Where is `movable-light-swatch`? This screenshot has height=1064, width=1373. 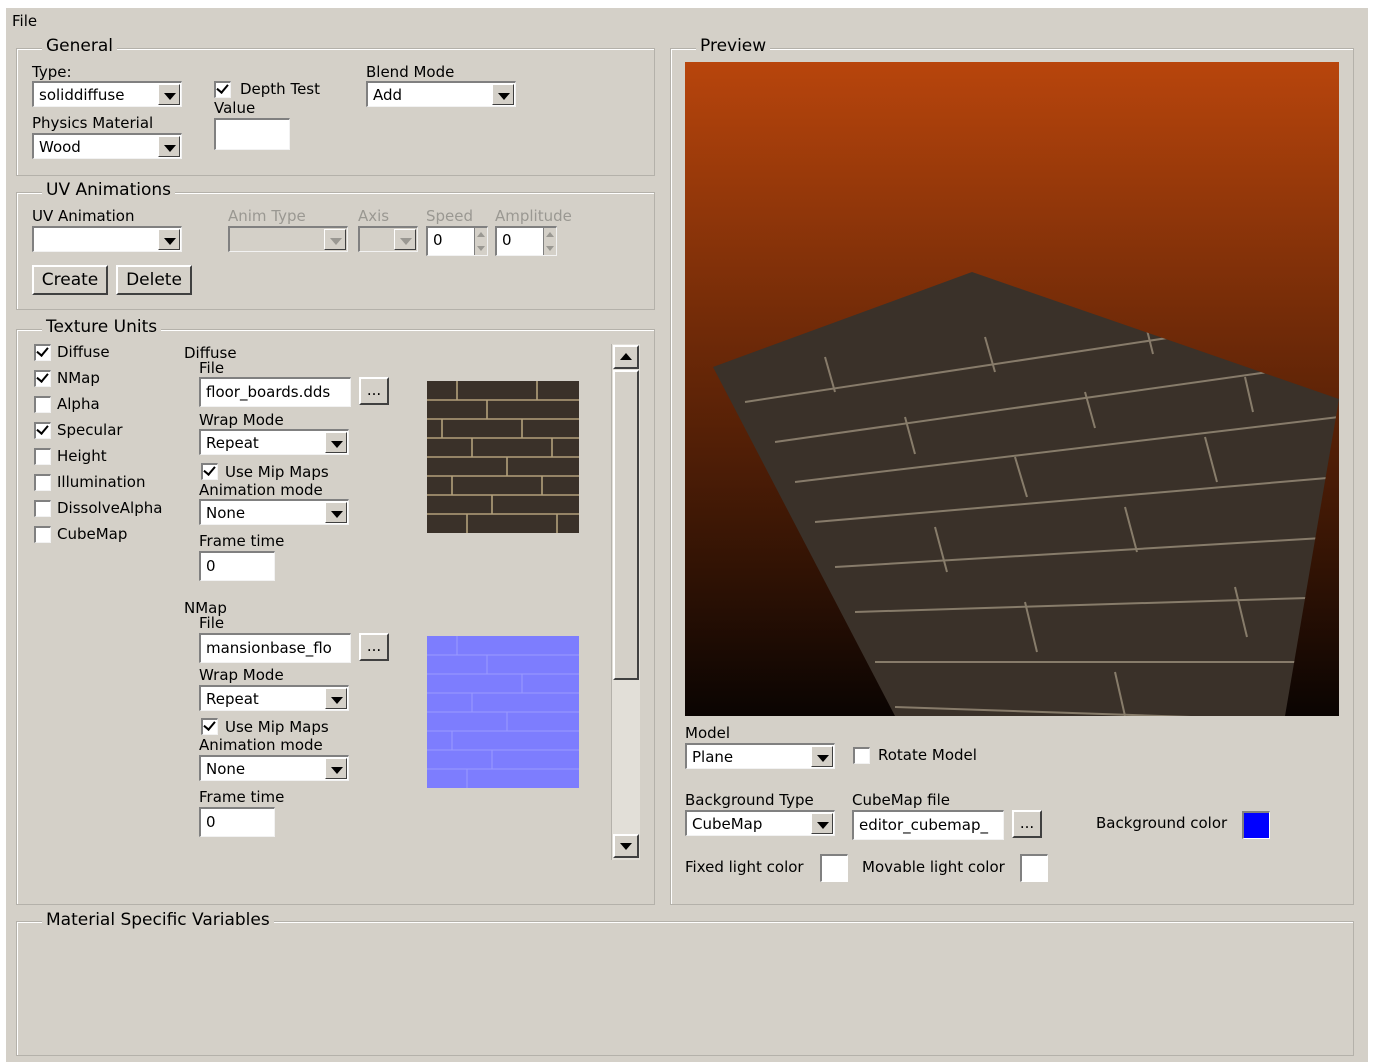
movable-light-swatch is located at coordinates (1034, 868).